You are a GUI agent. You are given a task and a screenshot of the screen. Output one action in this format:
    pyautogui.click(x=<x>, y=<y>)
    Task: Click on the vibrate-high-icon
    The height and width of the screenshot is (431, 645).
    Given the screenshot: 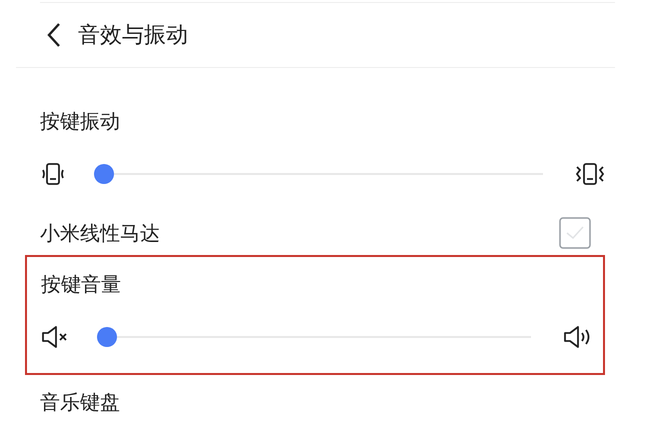 What is the action you would take?
    pyautogui.click(x=590, y=174)
    